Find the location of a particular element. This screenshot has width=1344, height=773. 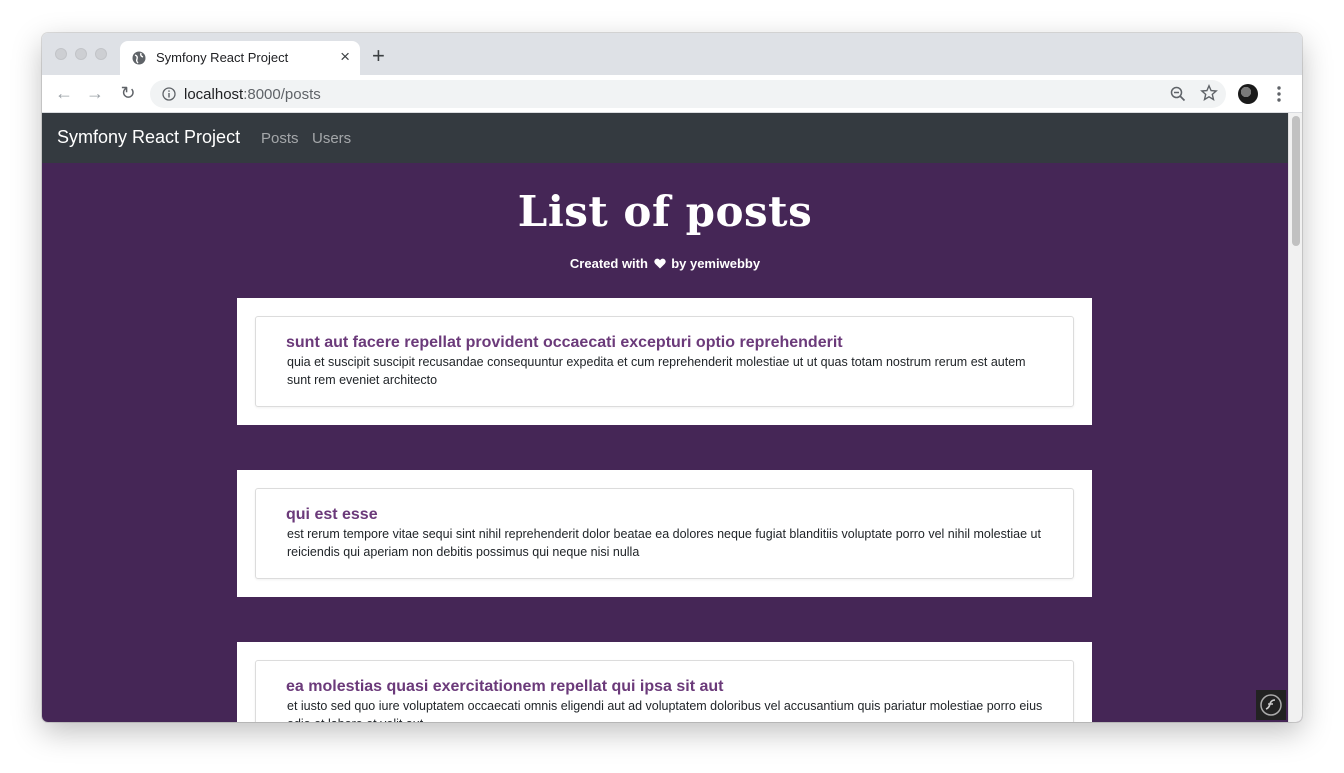

bookmark-star-icon is located at coordinates (1209, 93).